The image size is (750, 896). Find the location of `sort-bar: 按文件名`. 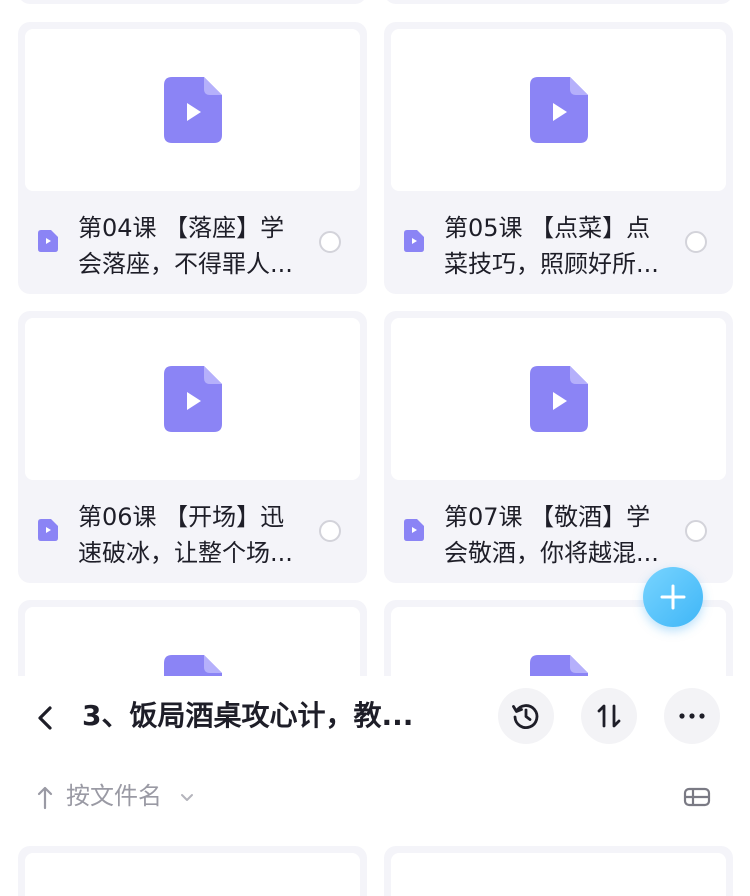

sort-bar: 按文件名 is located at coordinates (375, 797).